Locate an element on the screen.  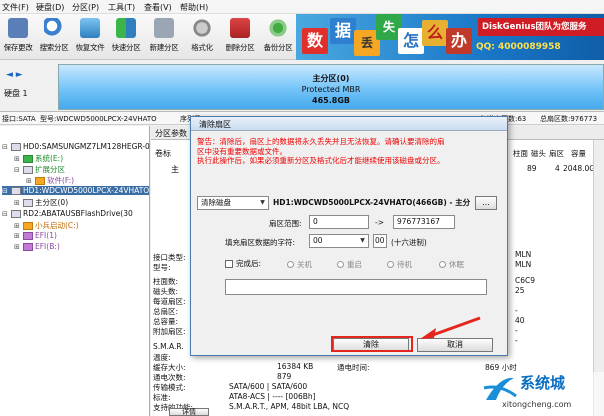
tree-item-hd1: ⊟ HD1:WDCWD5000LPCX-24VHATO is located at coordinates (76, 190).